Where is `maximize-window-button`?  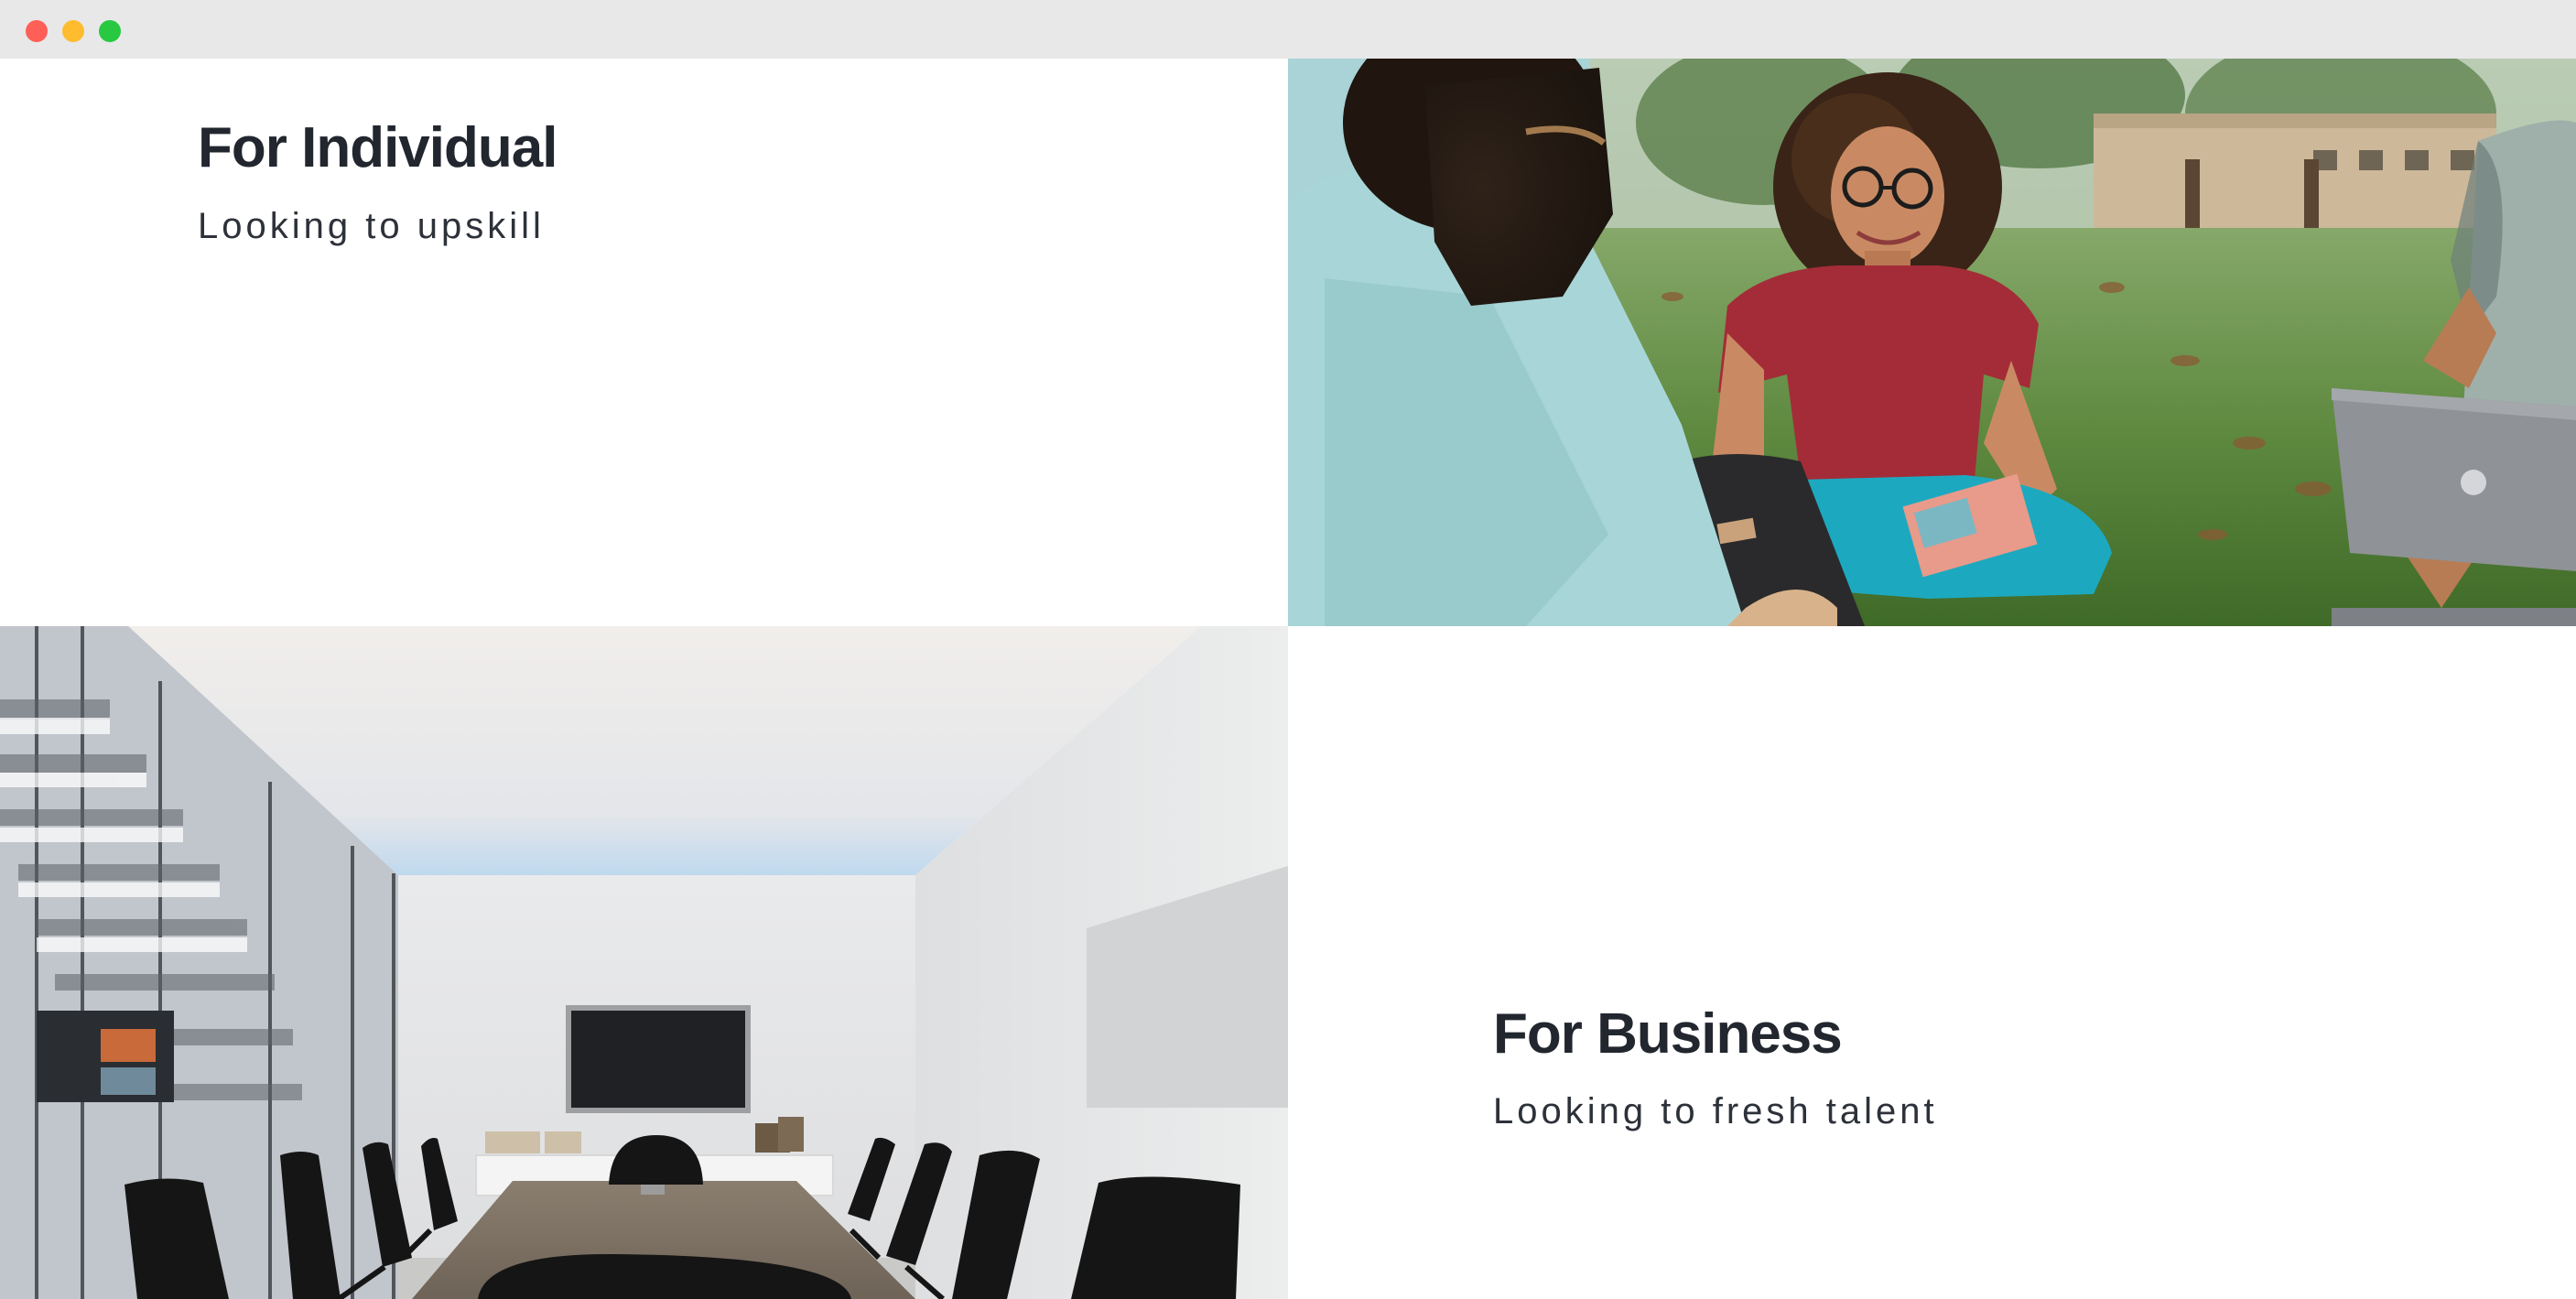 maximize-window-button is located at coordinates (110, 31).